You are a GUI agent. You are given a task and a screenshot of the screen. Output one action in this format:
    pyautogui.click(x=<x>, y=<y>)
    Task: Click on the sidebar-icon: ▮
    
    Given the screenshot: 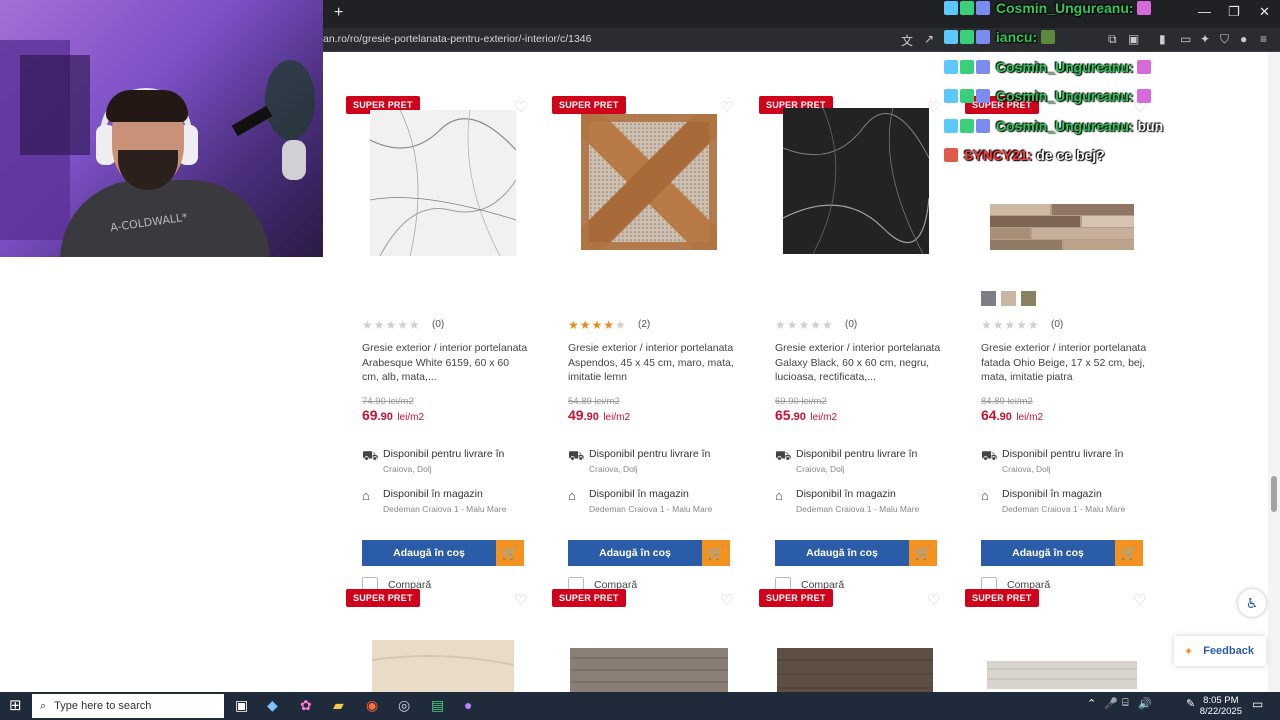 What is the action you would take?
    pyautogui.click(x=1162, y=39)
    